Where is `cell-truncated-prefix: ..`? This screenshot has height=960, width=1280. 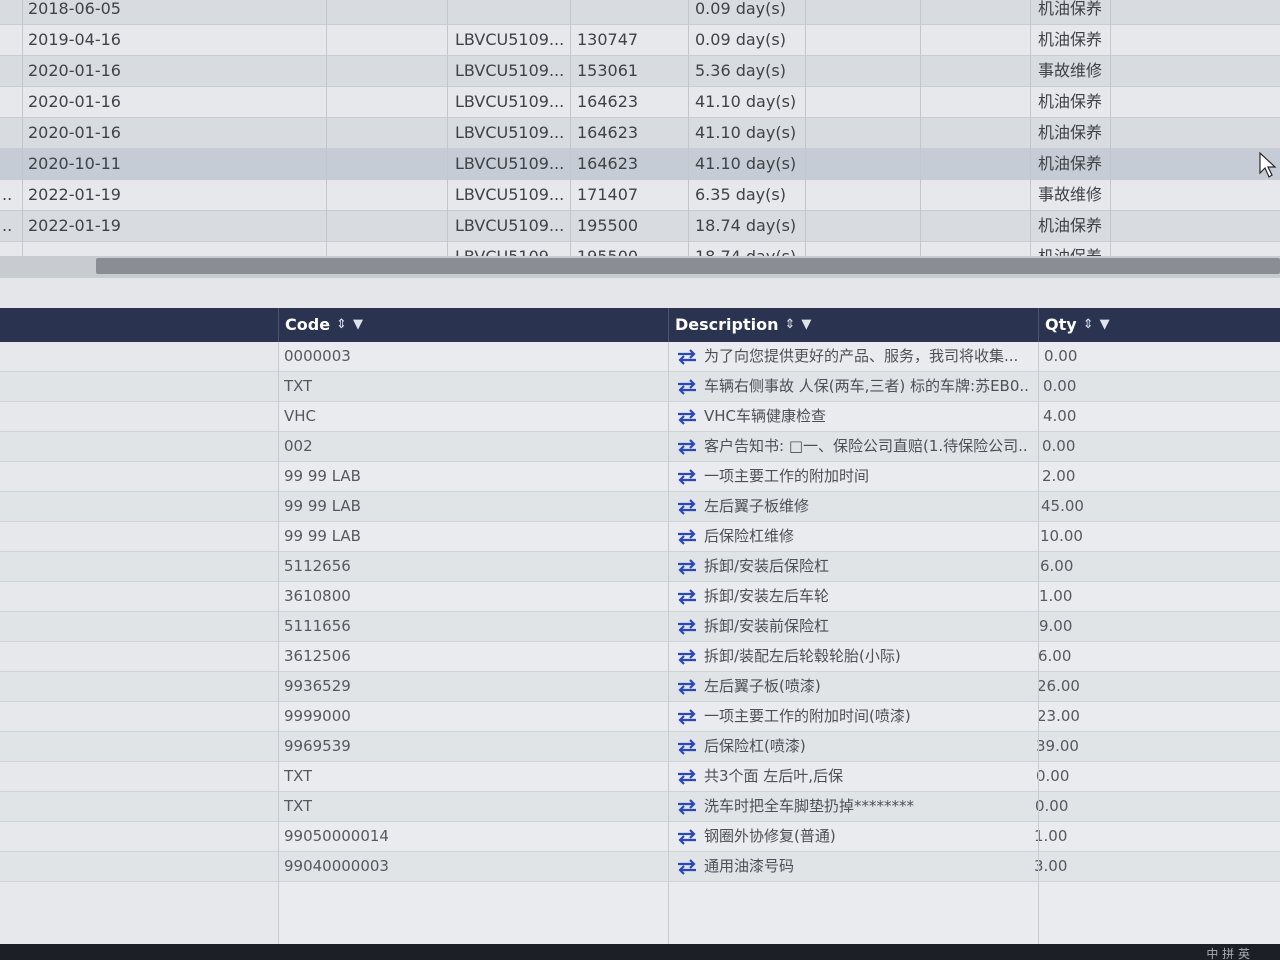 cell-truncated-prefix: .. is located at coordinates (7, 225).